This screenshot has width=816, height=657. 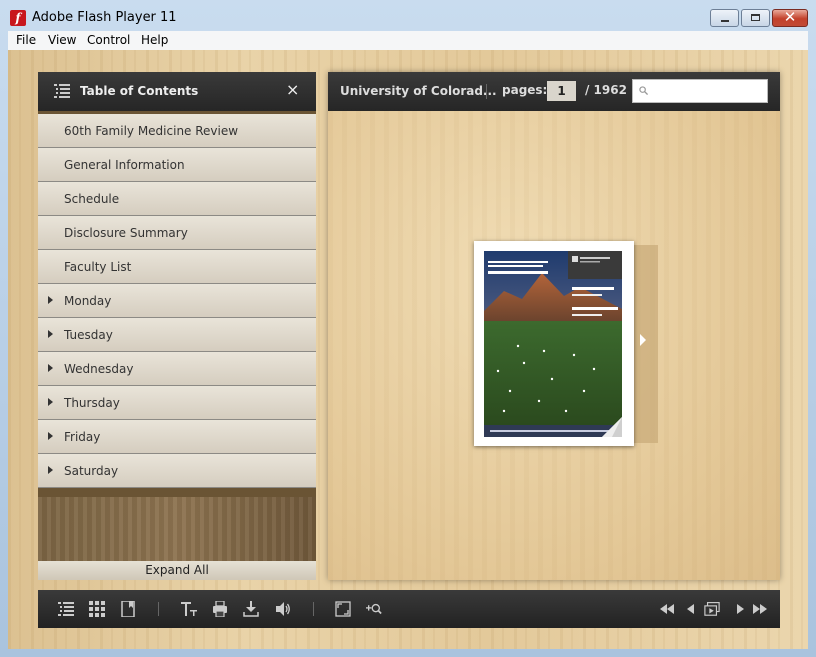 What do you see at coordinates (725, 21) in the screenshot?
I see `minimize-icon` at bounding box center [725, 21].